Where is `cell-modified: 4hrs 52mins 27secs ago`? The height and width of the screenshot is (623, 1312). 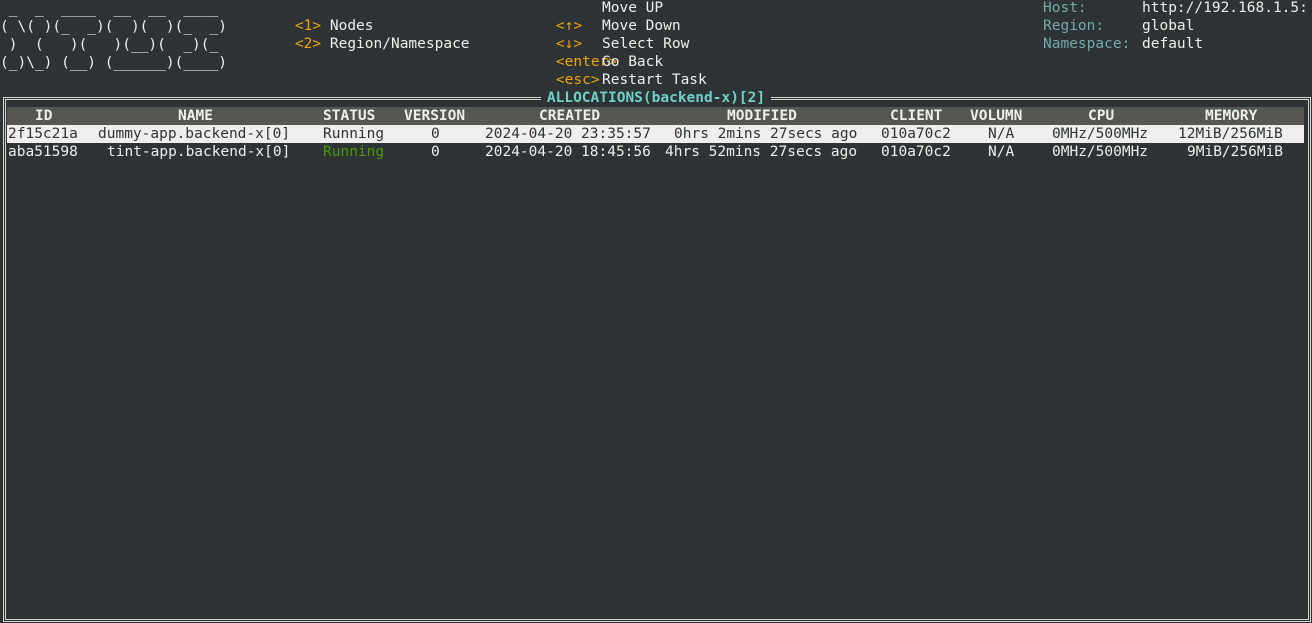 cell-modified: 4hrs 52mins 27secs ago is located at coordinates (761, 152).